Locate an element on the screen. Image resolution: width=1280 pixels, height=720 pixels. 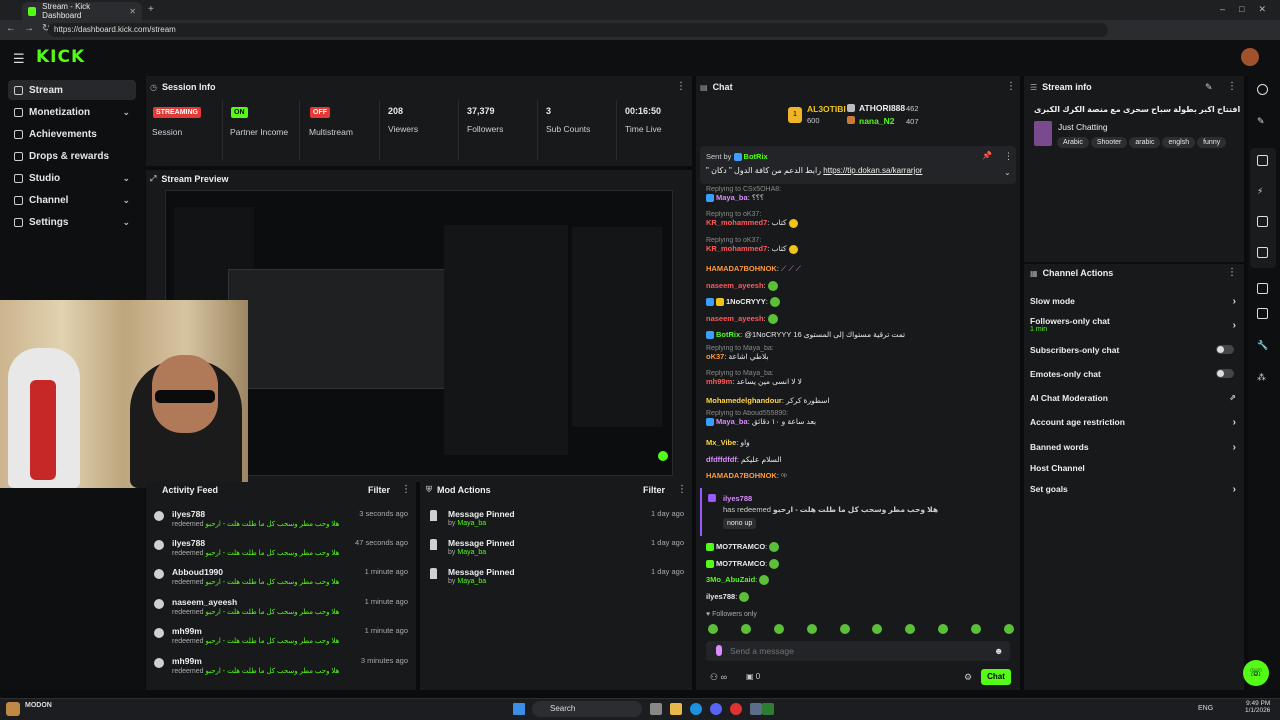
clock: 9:49 PM 1/1/2026 is located at coordinates (1257, 707).